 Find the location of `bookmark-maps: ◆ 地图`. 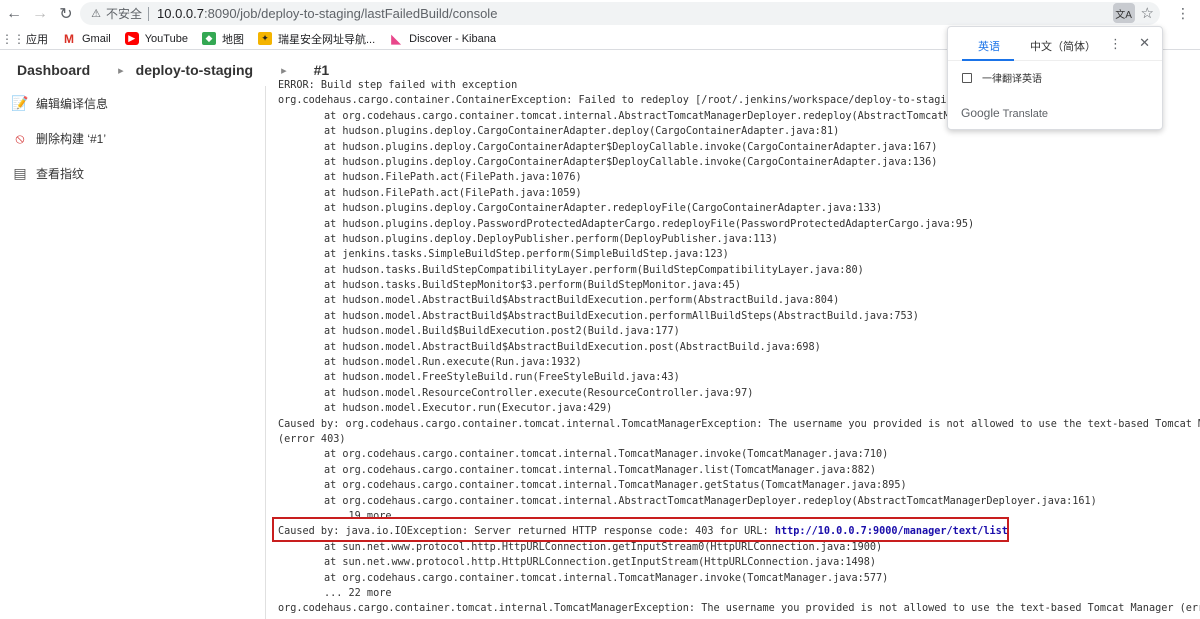

bookmark-maps: ◆ 地图 is located at coordinates (222, 39).